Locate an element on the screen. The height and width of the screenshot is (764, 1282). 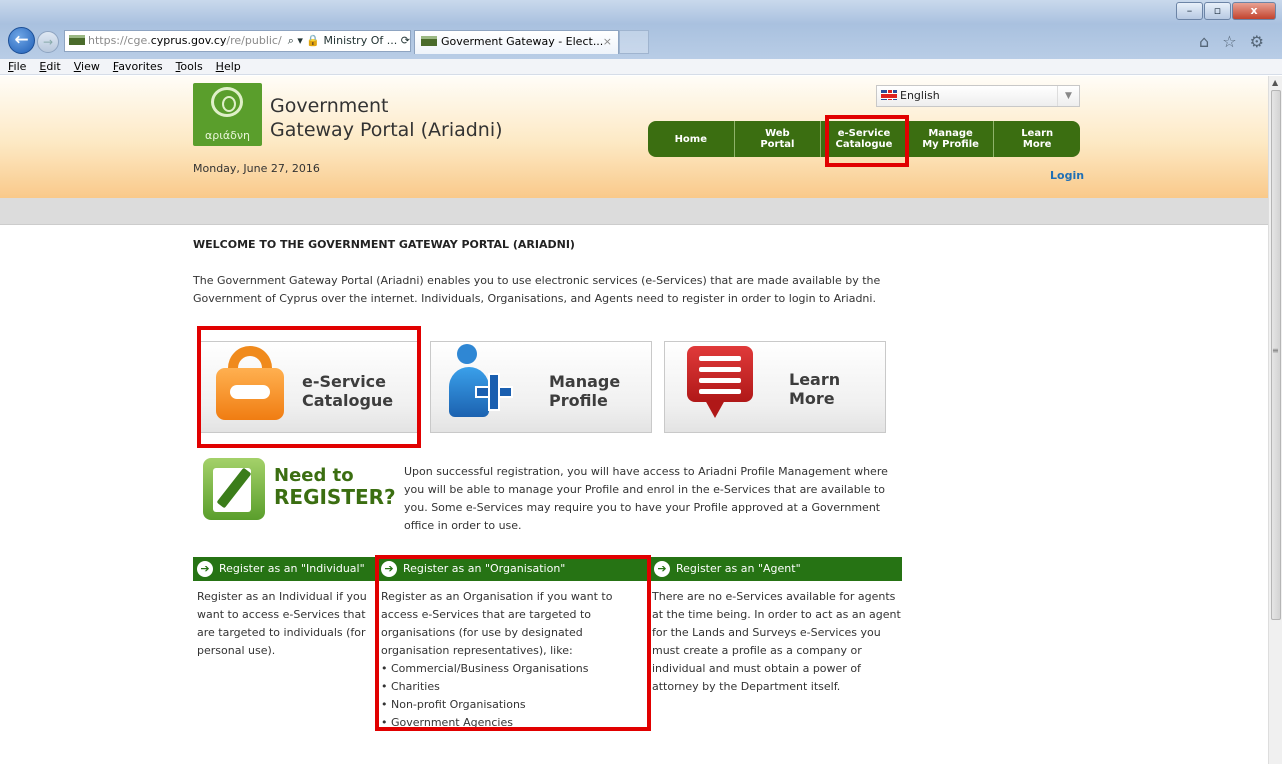
menu-help: Help is located at coordinates (228, 66).